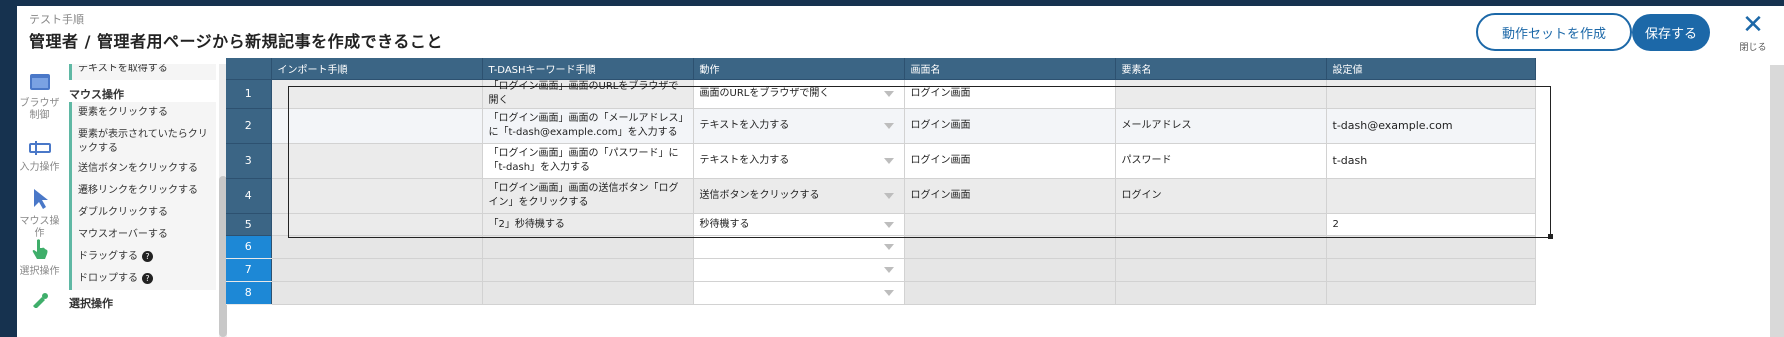 The height and width of the screenshot is (337, 1784). Describe the element at coordinates (39, 157) in the screenshot. I see `rail-input: 入力操作` at that location.